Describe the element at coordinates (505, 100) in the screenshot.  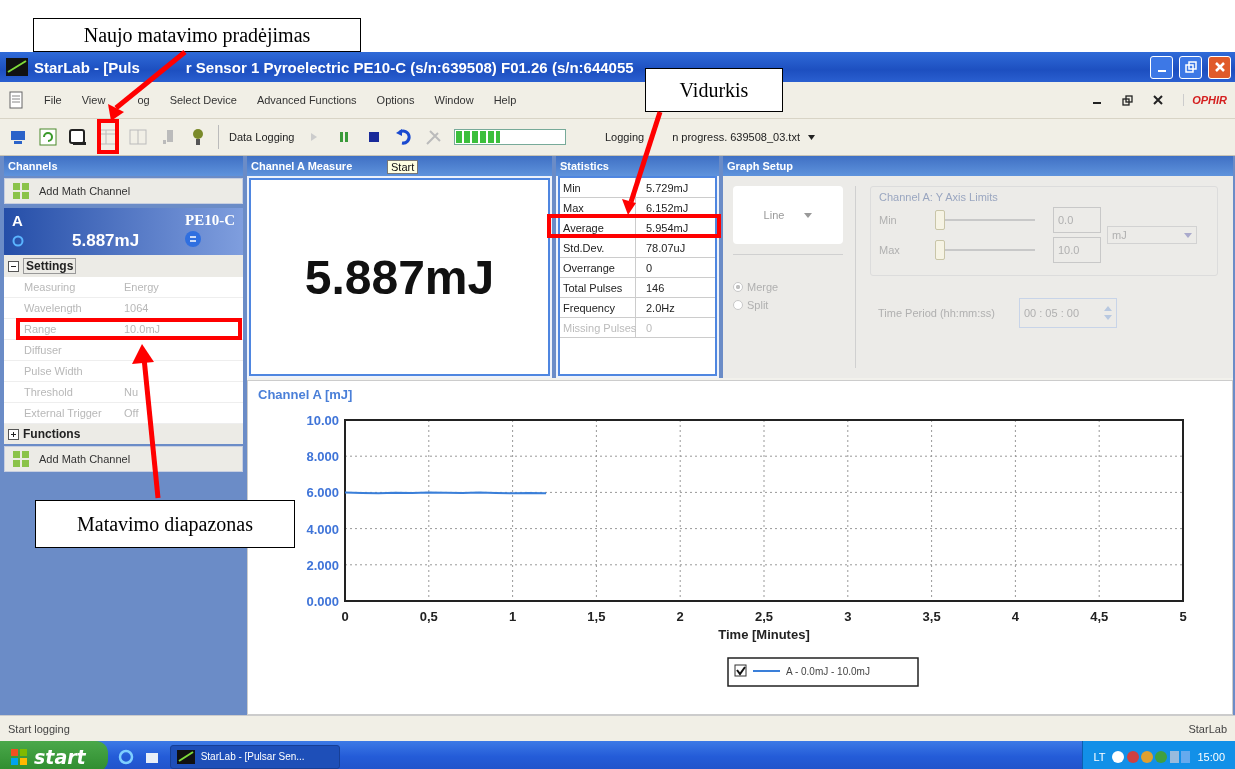
I see `menu-item: Help` at that location.